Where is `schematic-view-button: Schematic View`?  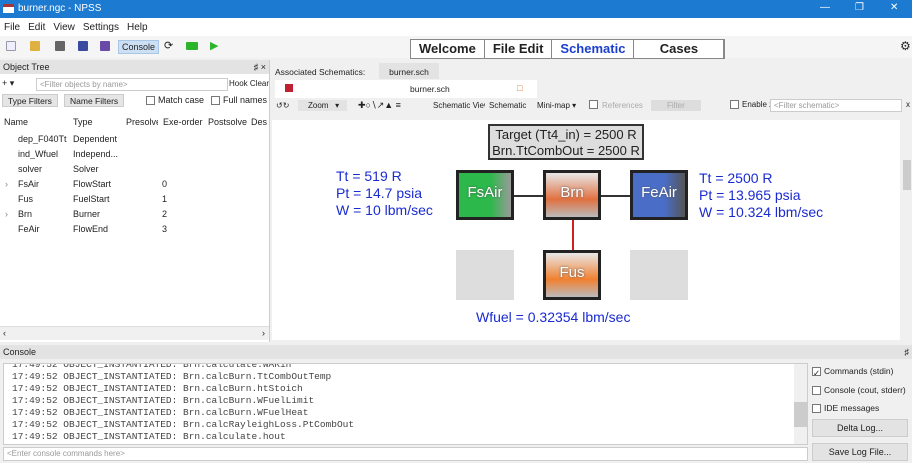
schematic-view-button: Schematic View is located at coordinates (459, 105).